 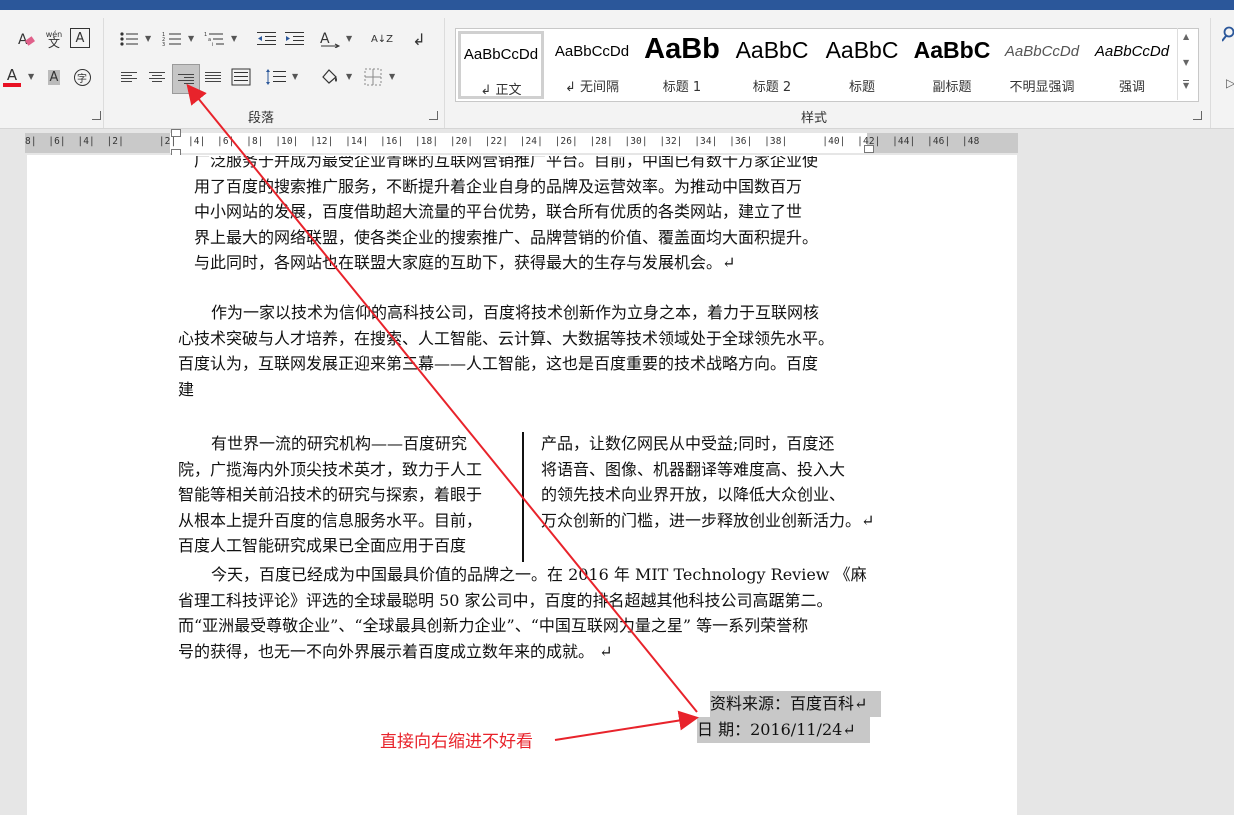 What do you see at coordinates (191, 38) in the screenshot?
I see `numbering-dropdown-icon: ▼` at bounding box center [191, 38].